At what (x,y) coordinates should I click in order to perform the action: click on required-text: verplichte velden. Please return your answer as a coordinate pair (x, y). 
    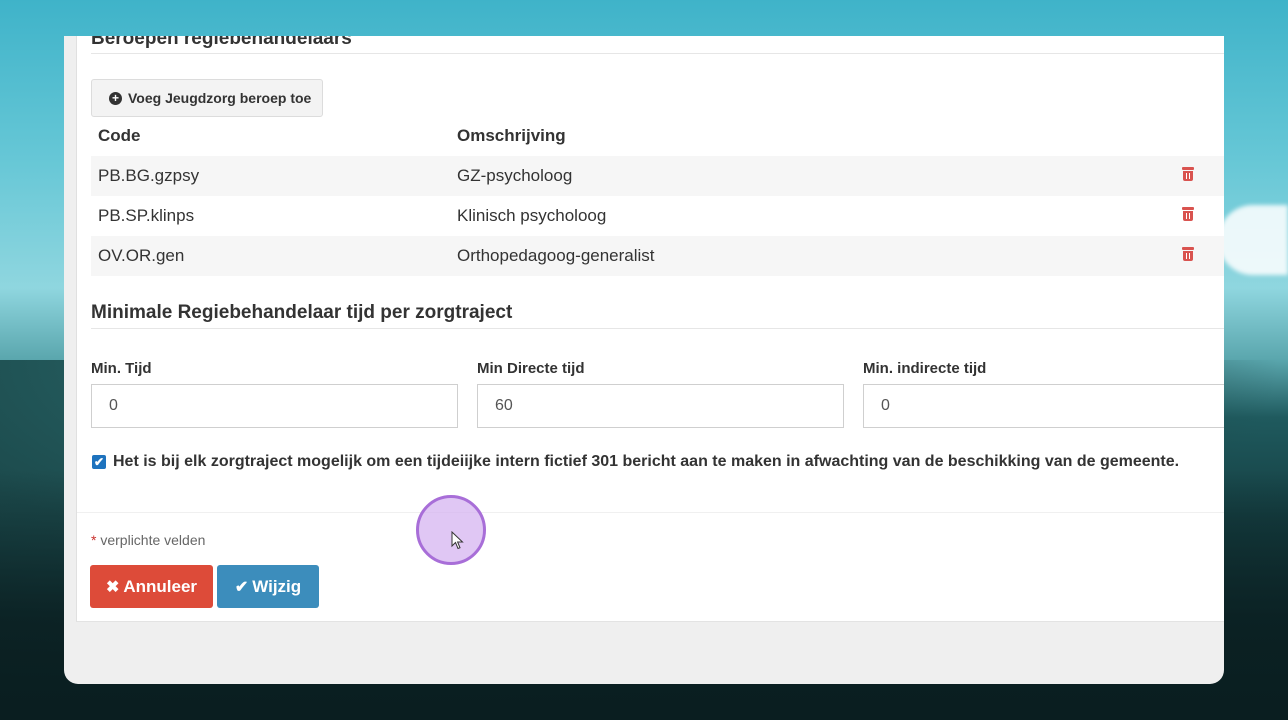
    Looking at the image, I should click on (153, 540).